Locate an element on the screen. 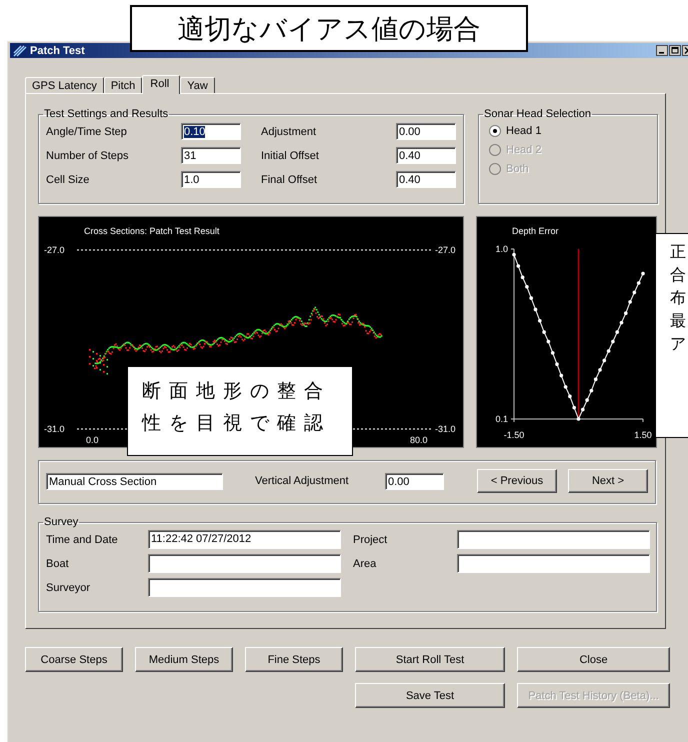 The image size is (688, 742). annotation-callout: 正 合 布 最 ア is located at coordinates (671, 335).